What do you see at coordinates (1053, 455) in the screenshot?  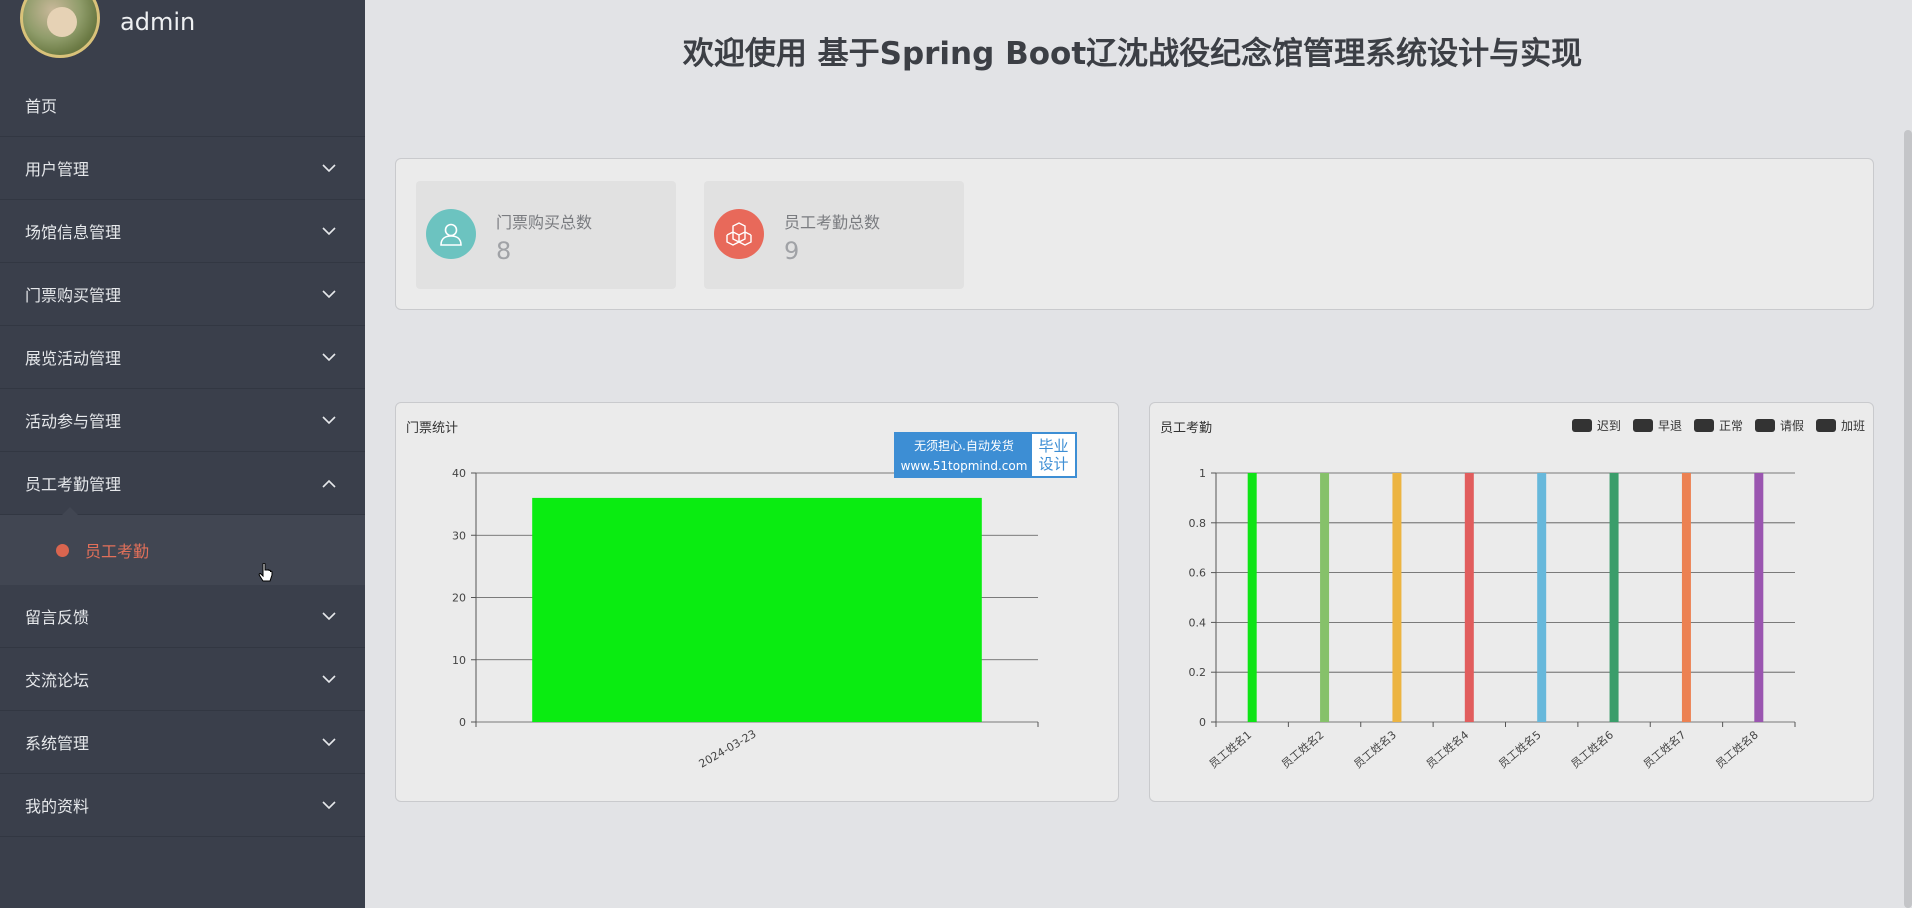 I see `watermark-right: 毕业设计` at bounding box center [1053, 455].